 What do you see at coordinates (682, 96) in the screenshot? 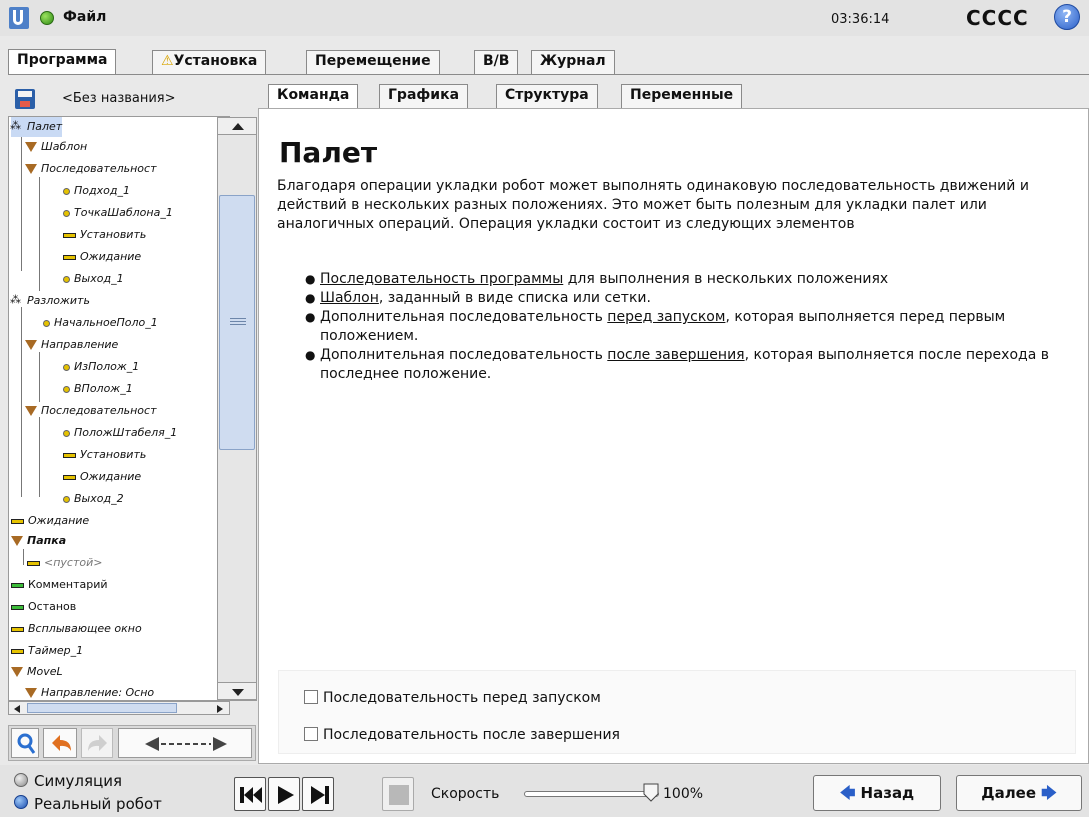
I see `tab-variables: Переменные` at bounding box center [682, 96].